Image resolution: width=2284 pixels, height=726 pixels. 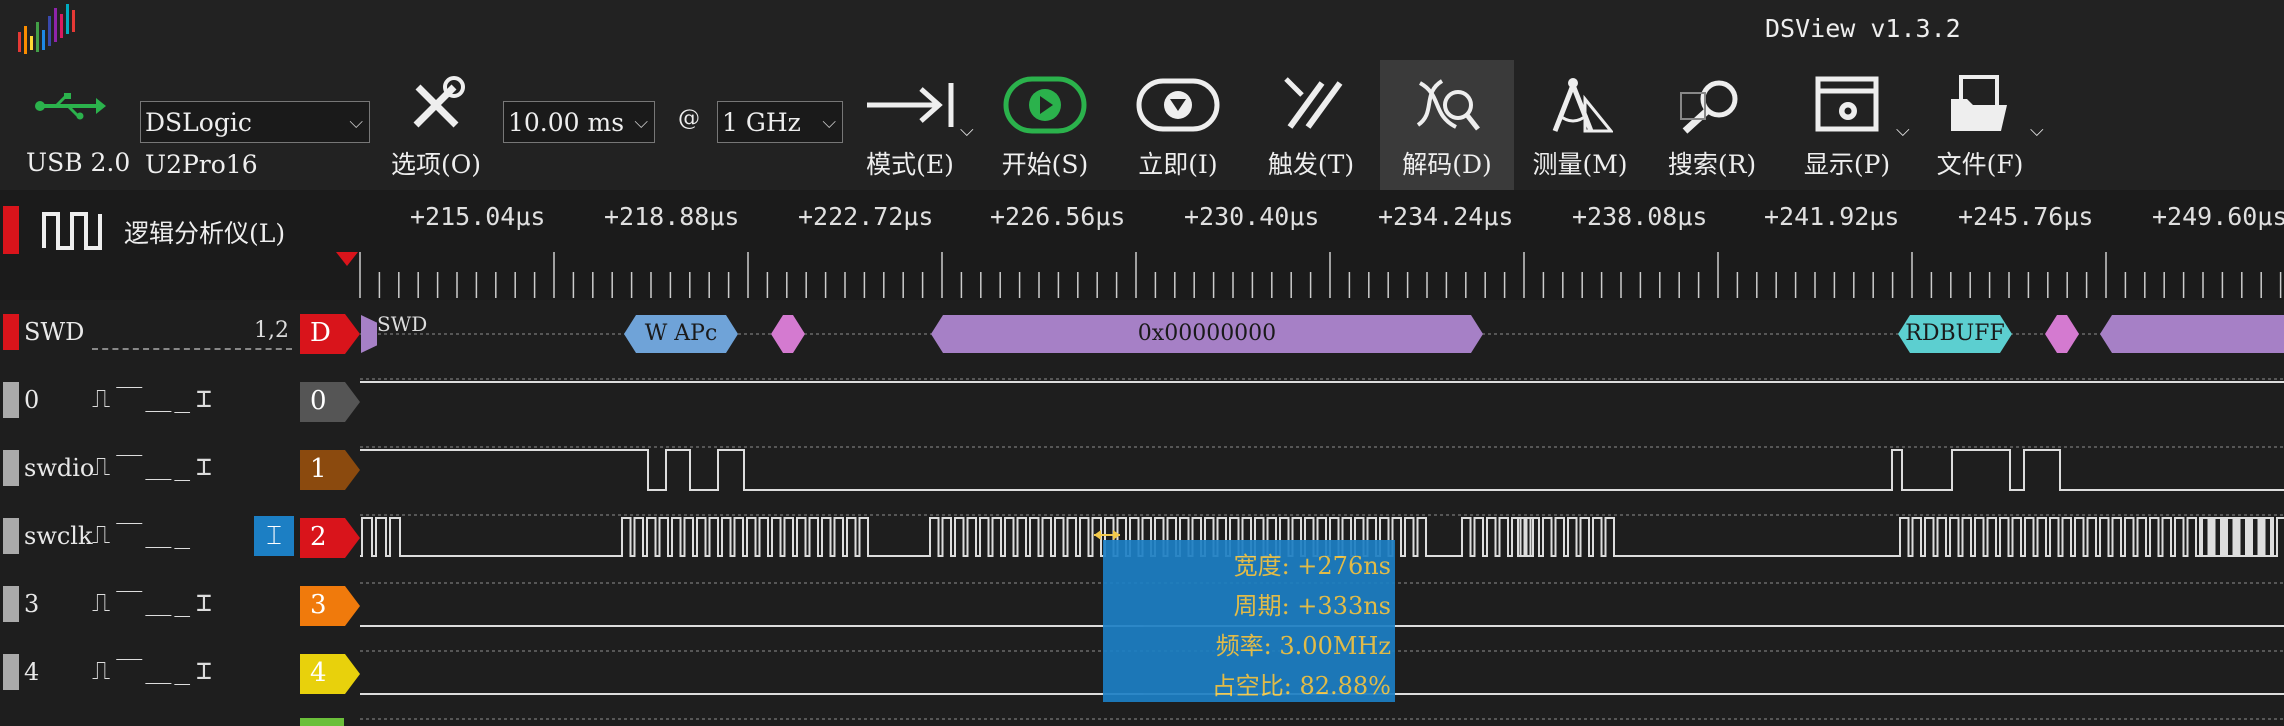 I want to click on channel-row-swd: SWD 1,2 D, so click(x=180, y=340).